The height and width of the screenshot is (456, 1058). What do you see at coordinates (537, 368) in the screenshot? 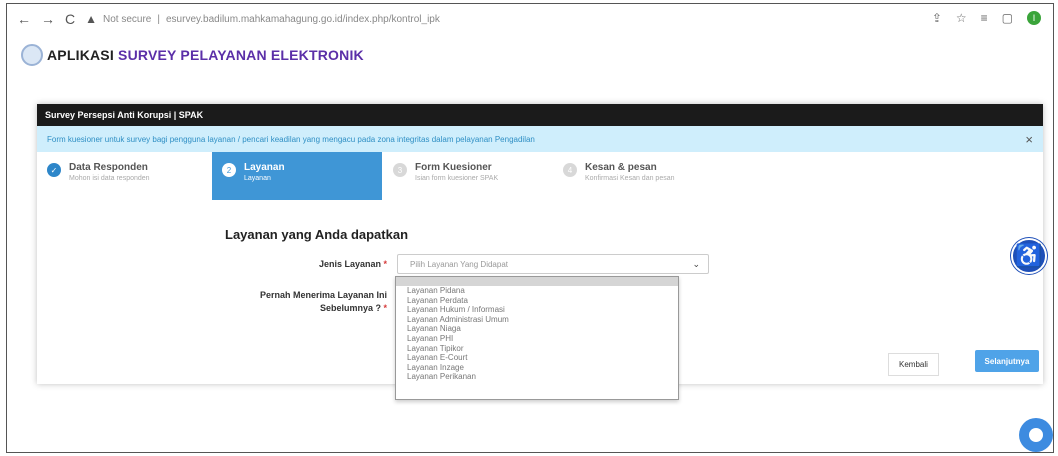
I see `dropdown-option: Layanan Inzage` at bounding box center [537, 368].